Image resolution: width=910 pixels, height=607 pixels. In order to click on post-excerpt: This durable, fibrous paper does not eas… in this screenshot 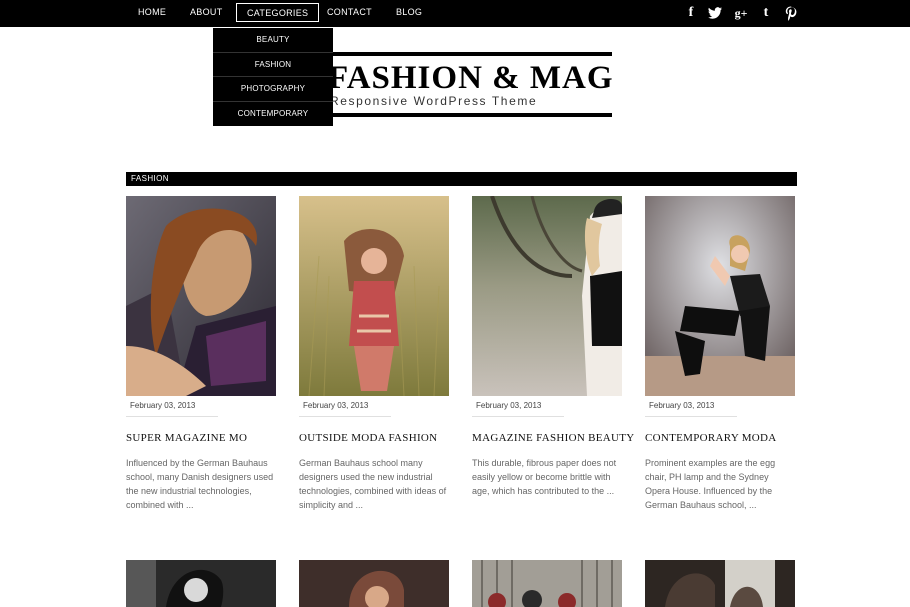, I will do `click(544, 477)`.